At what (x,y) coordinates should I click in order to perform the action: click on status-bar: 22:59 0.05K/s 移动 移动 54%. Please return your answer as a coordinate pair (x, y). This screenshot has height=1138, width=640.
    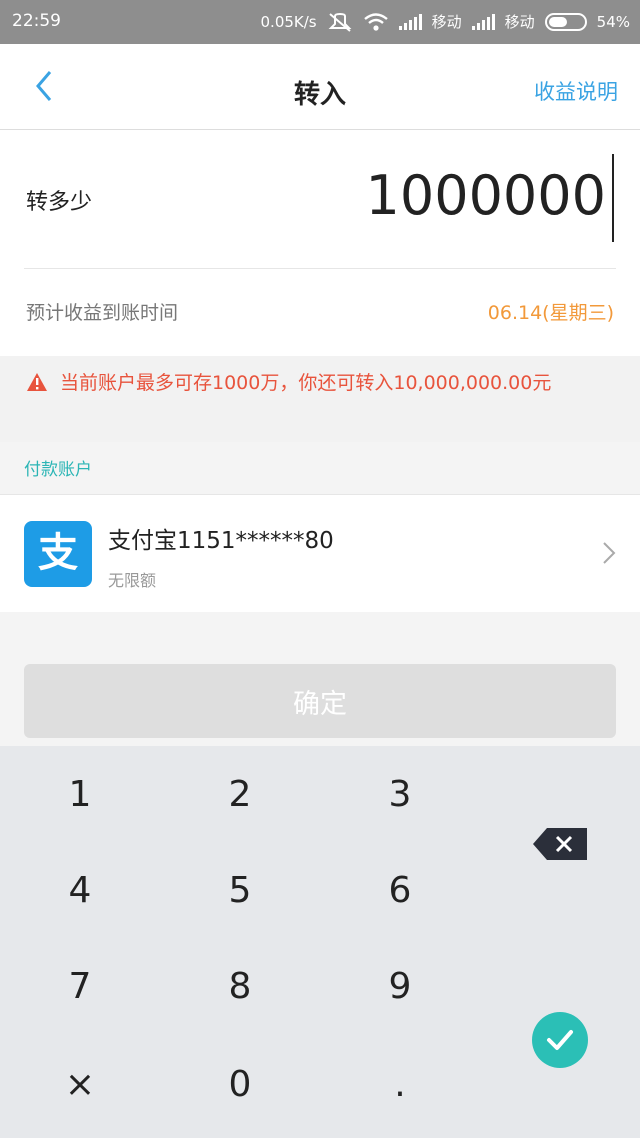
    Looking at the image, I should click on (320, 22).